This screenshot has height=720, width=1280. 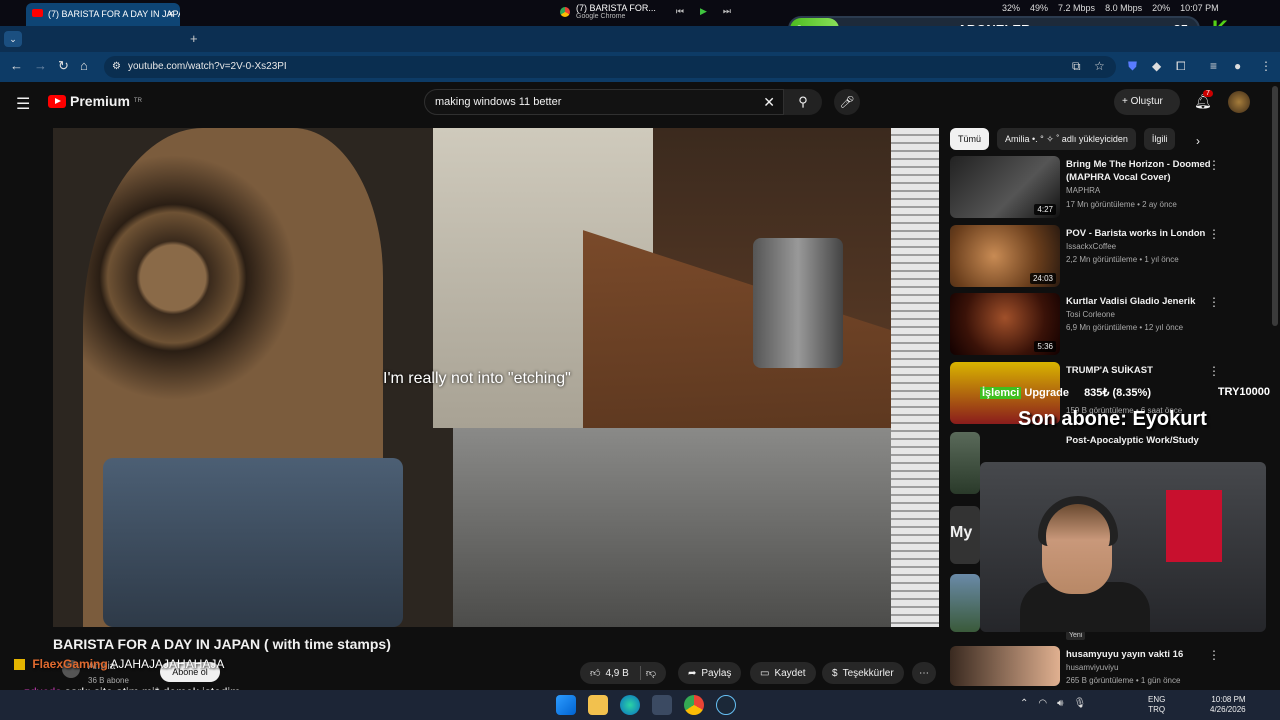 What do you see at coordinates (1156, 66) in the screenshot?
I see `extension-icon: ◆` at bounding box center [1156, 66].